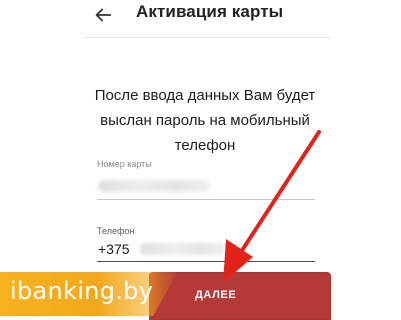 The height and width of the screenshot is (320, 401). I want to click on card-number-label: Номер карты, so click(124, 164).